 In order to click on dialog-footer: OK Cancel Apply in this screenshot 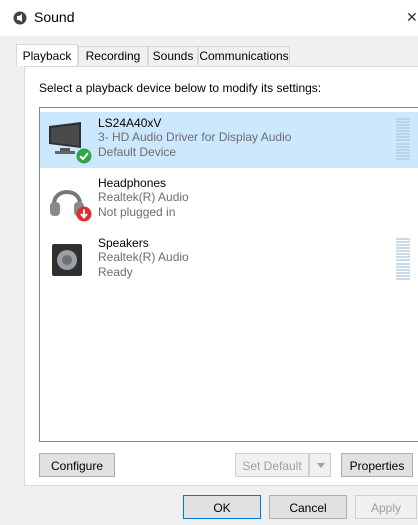, I will do `click(209, 507)`.